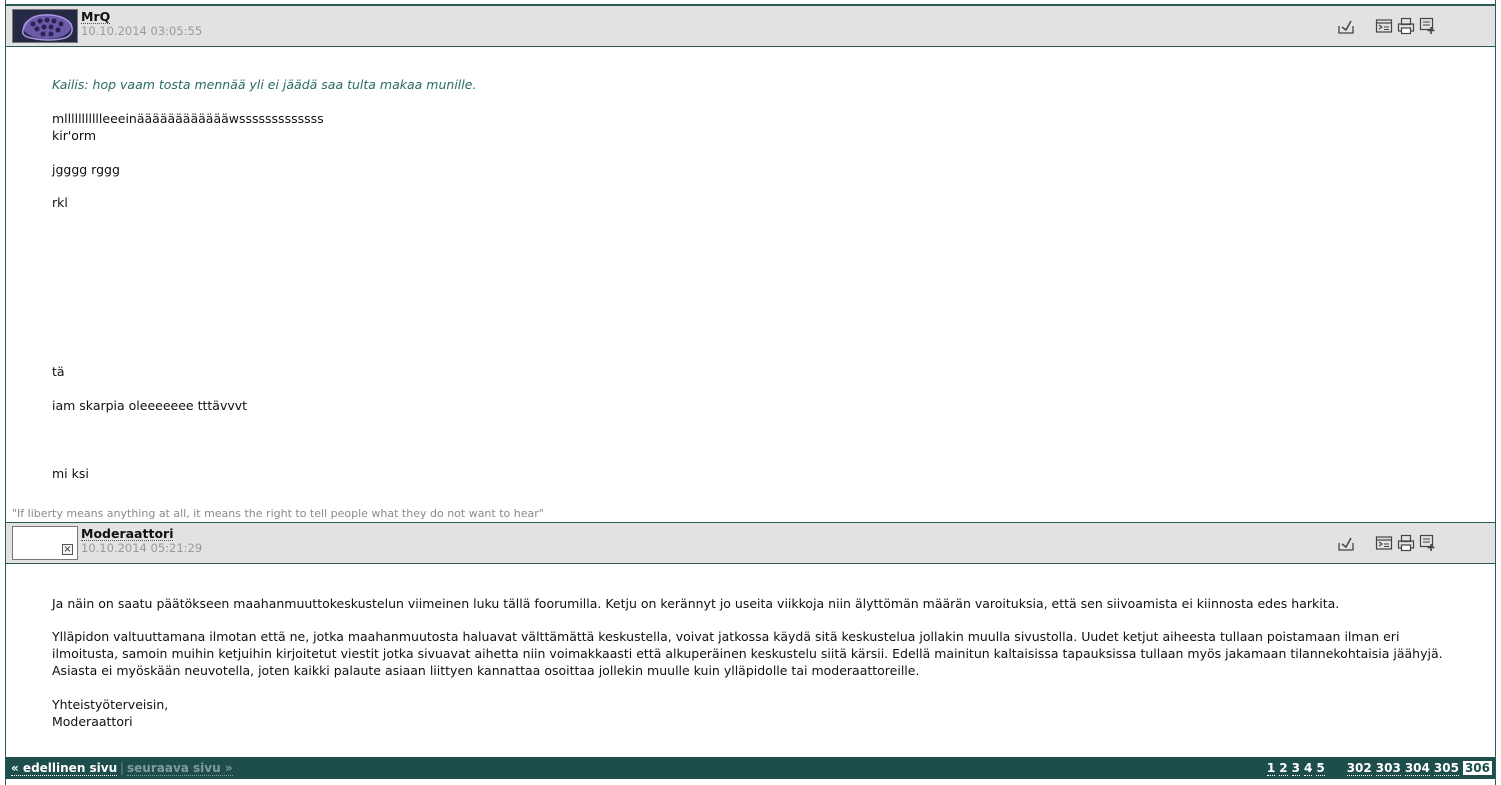 The image size is (1501, 785). Describe the element at coordinates (1446, 768) in the screenshot. I see `page-link: 305` at that location.